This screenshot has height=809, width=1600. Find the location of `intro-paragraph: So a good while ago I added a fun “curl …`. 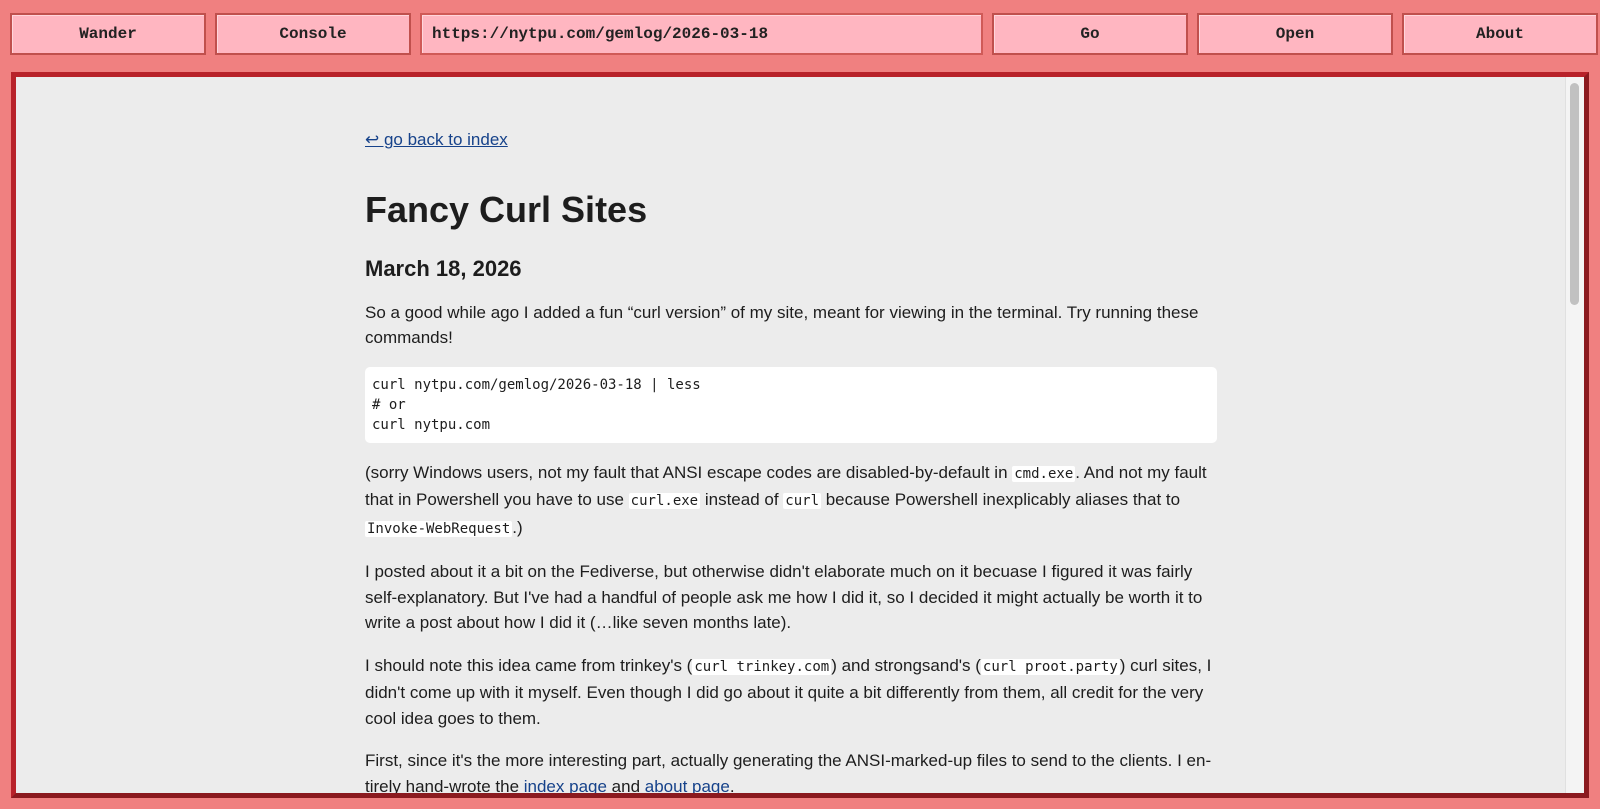

intro-paragraph: So a good while ago I added a fun “curl … is located at coordinates (782, 325).